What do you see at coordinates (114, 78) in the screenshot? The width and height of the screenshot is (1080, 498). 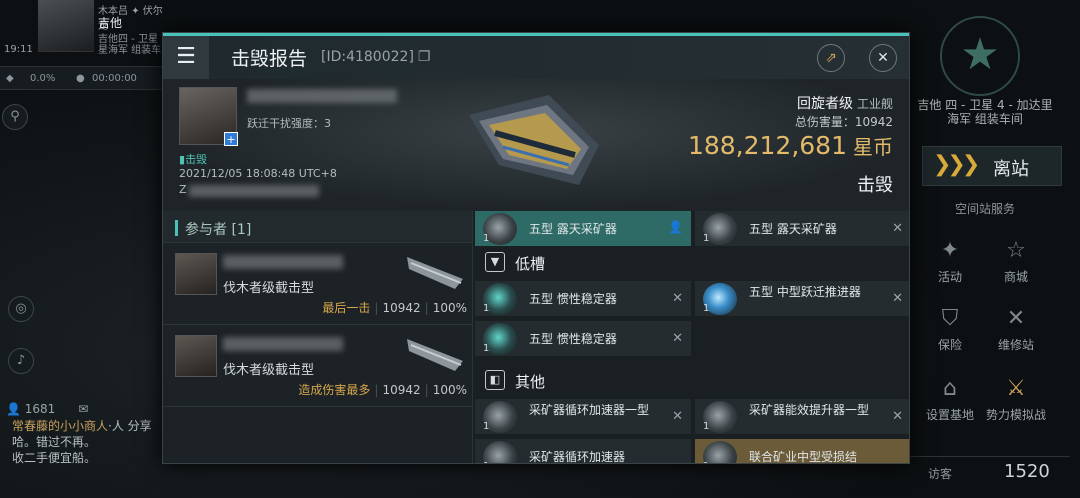 I see `stat-timer: 00:00:00` at bounding box center [114, 78].